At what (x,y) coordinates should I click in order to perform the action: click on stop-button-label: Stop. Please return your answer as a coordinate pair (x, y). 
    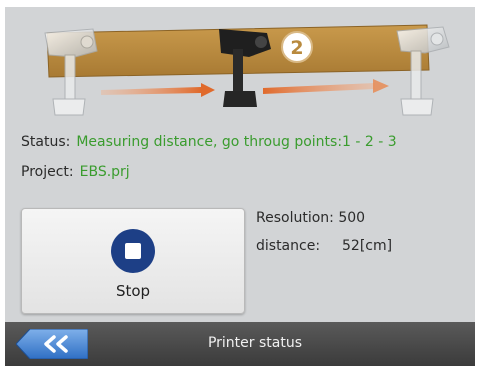
    Looking at the image, I should click on (133, 291).